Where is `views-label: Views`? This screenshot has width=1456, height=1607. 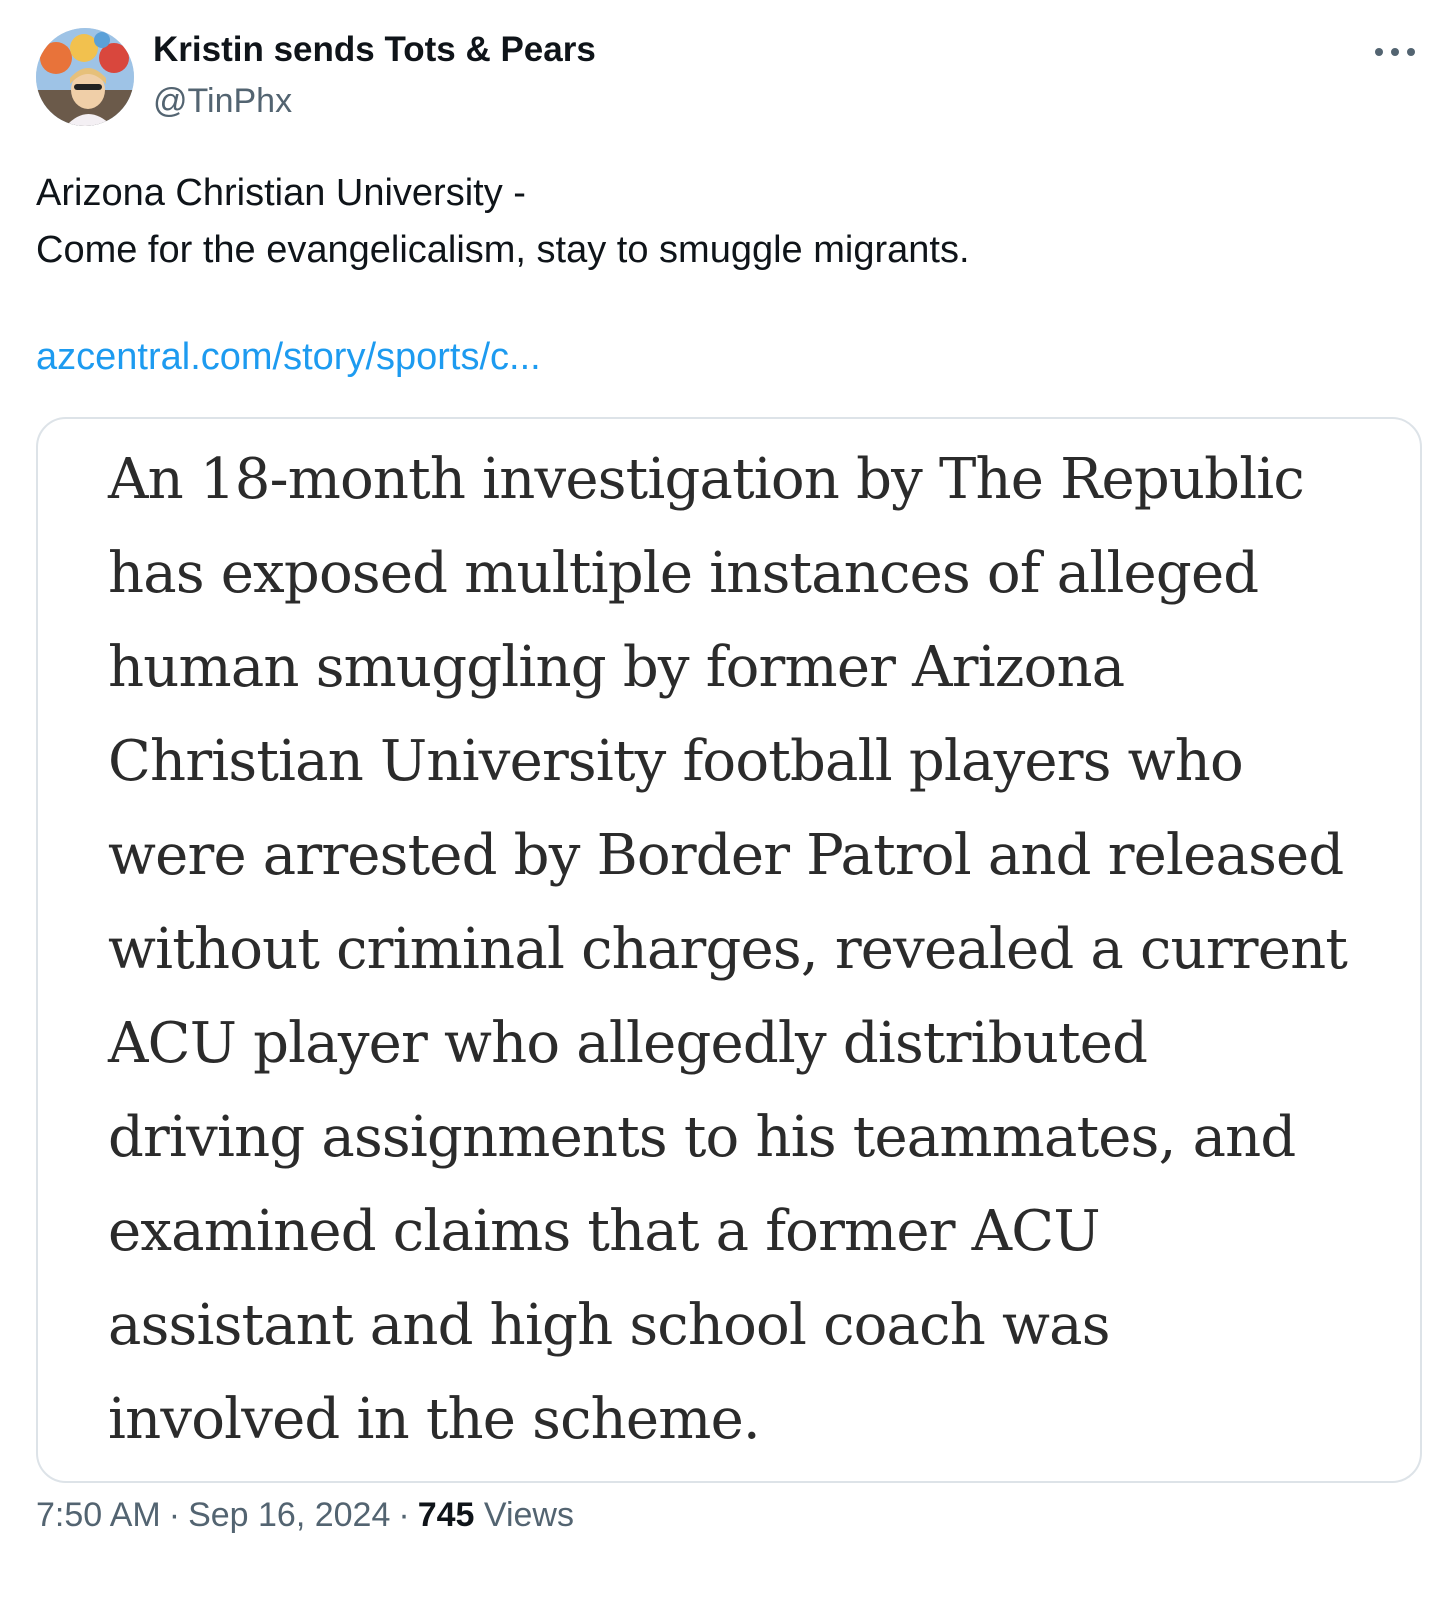
views-label: Views is located at coordinates (528, 1515).